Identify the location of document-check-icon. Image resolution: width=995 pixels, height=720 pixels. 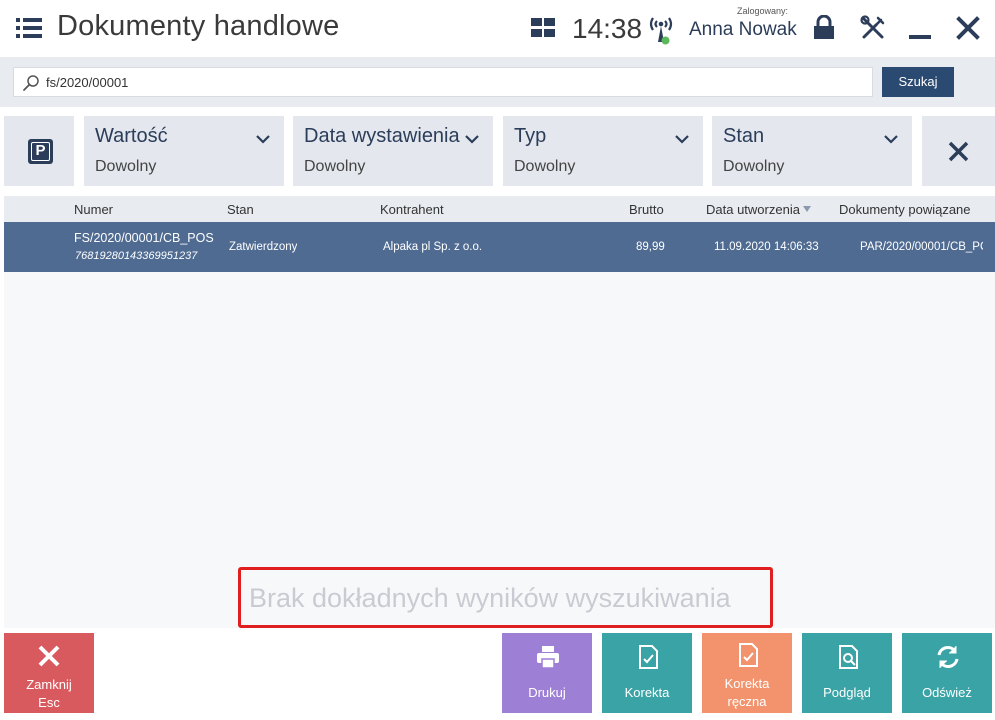
(648, 657).